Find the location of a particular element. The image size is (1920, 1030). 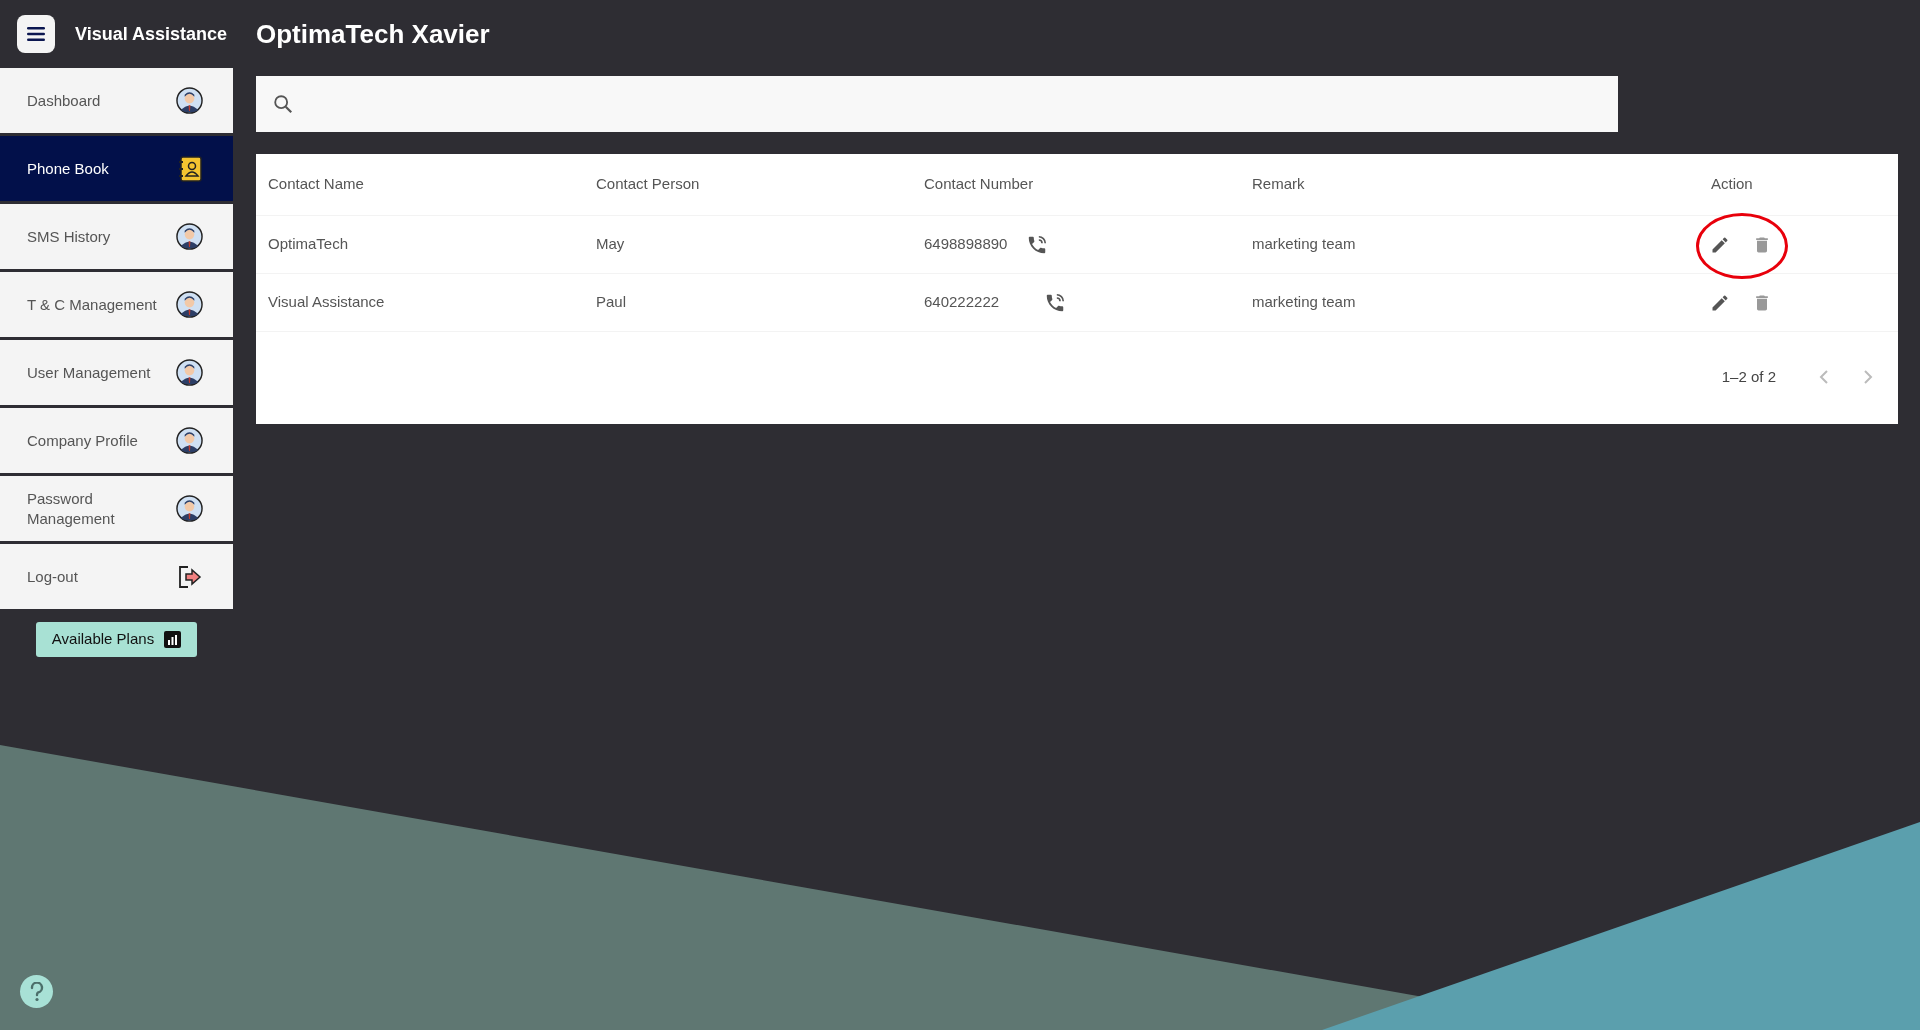

available-plans-button: Available Plans is located at coordinates (116, 639).